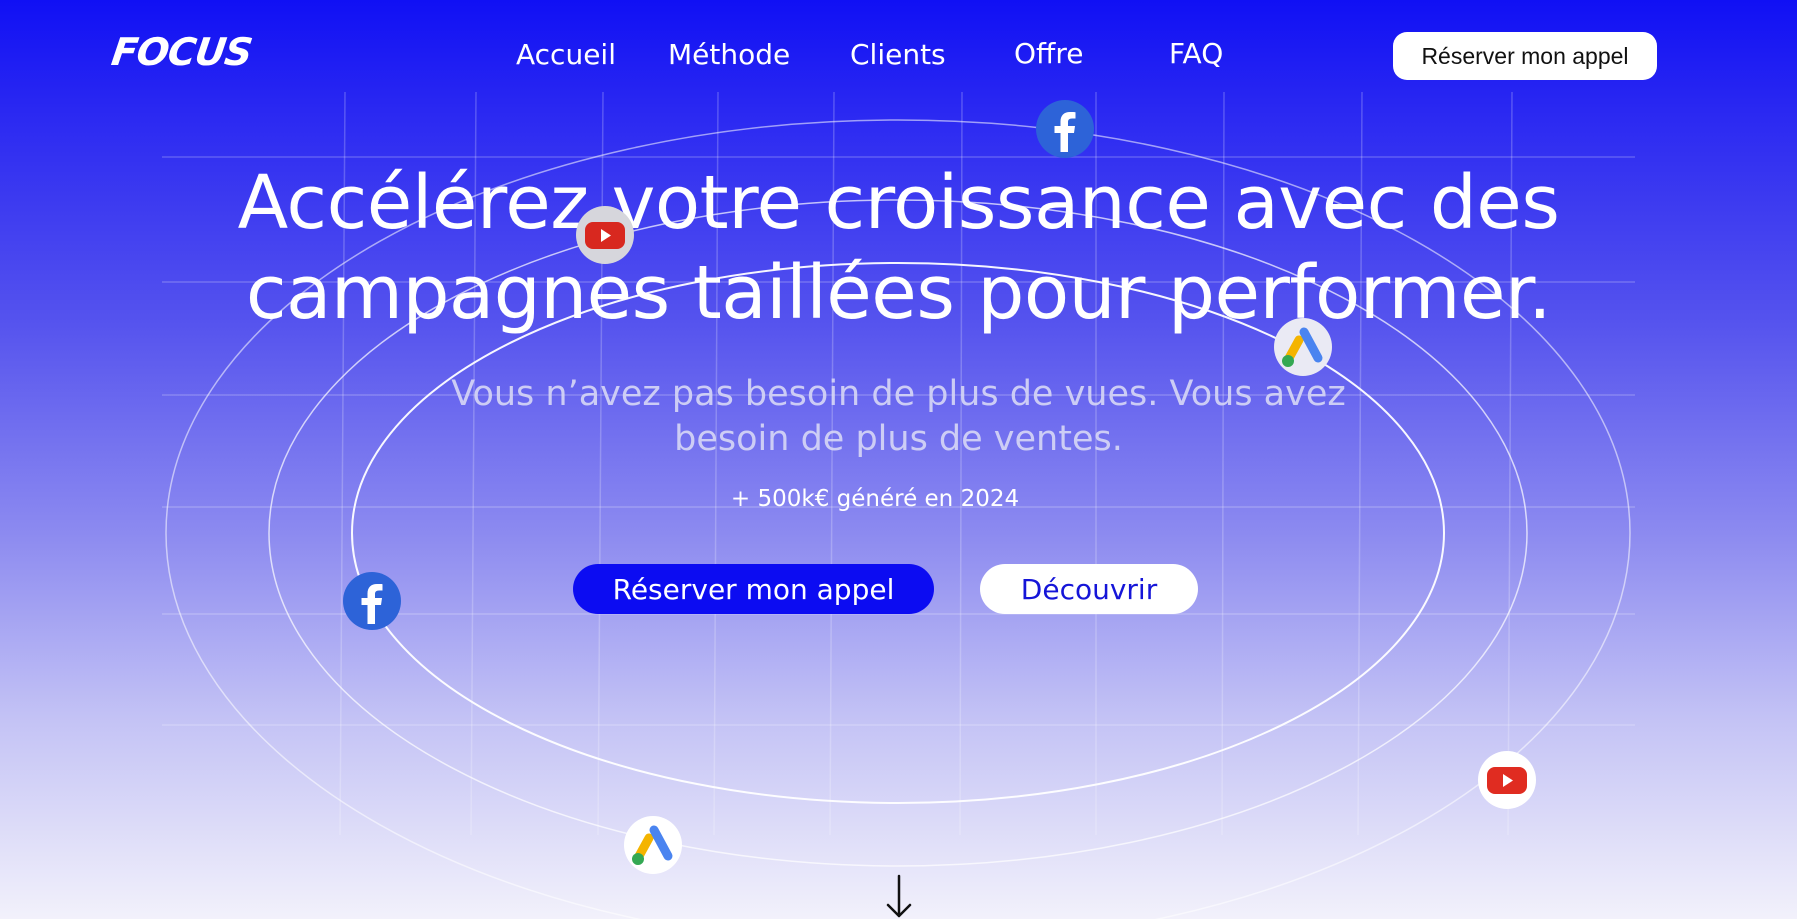 This screenshot has width=1797, height=919. Describe the element at coordinates (875, 499) in the screenshot. I see `revenue-stat: + 500k€ généré en 2024` at that location.